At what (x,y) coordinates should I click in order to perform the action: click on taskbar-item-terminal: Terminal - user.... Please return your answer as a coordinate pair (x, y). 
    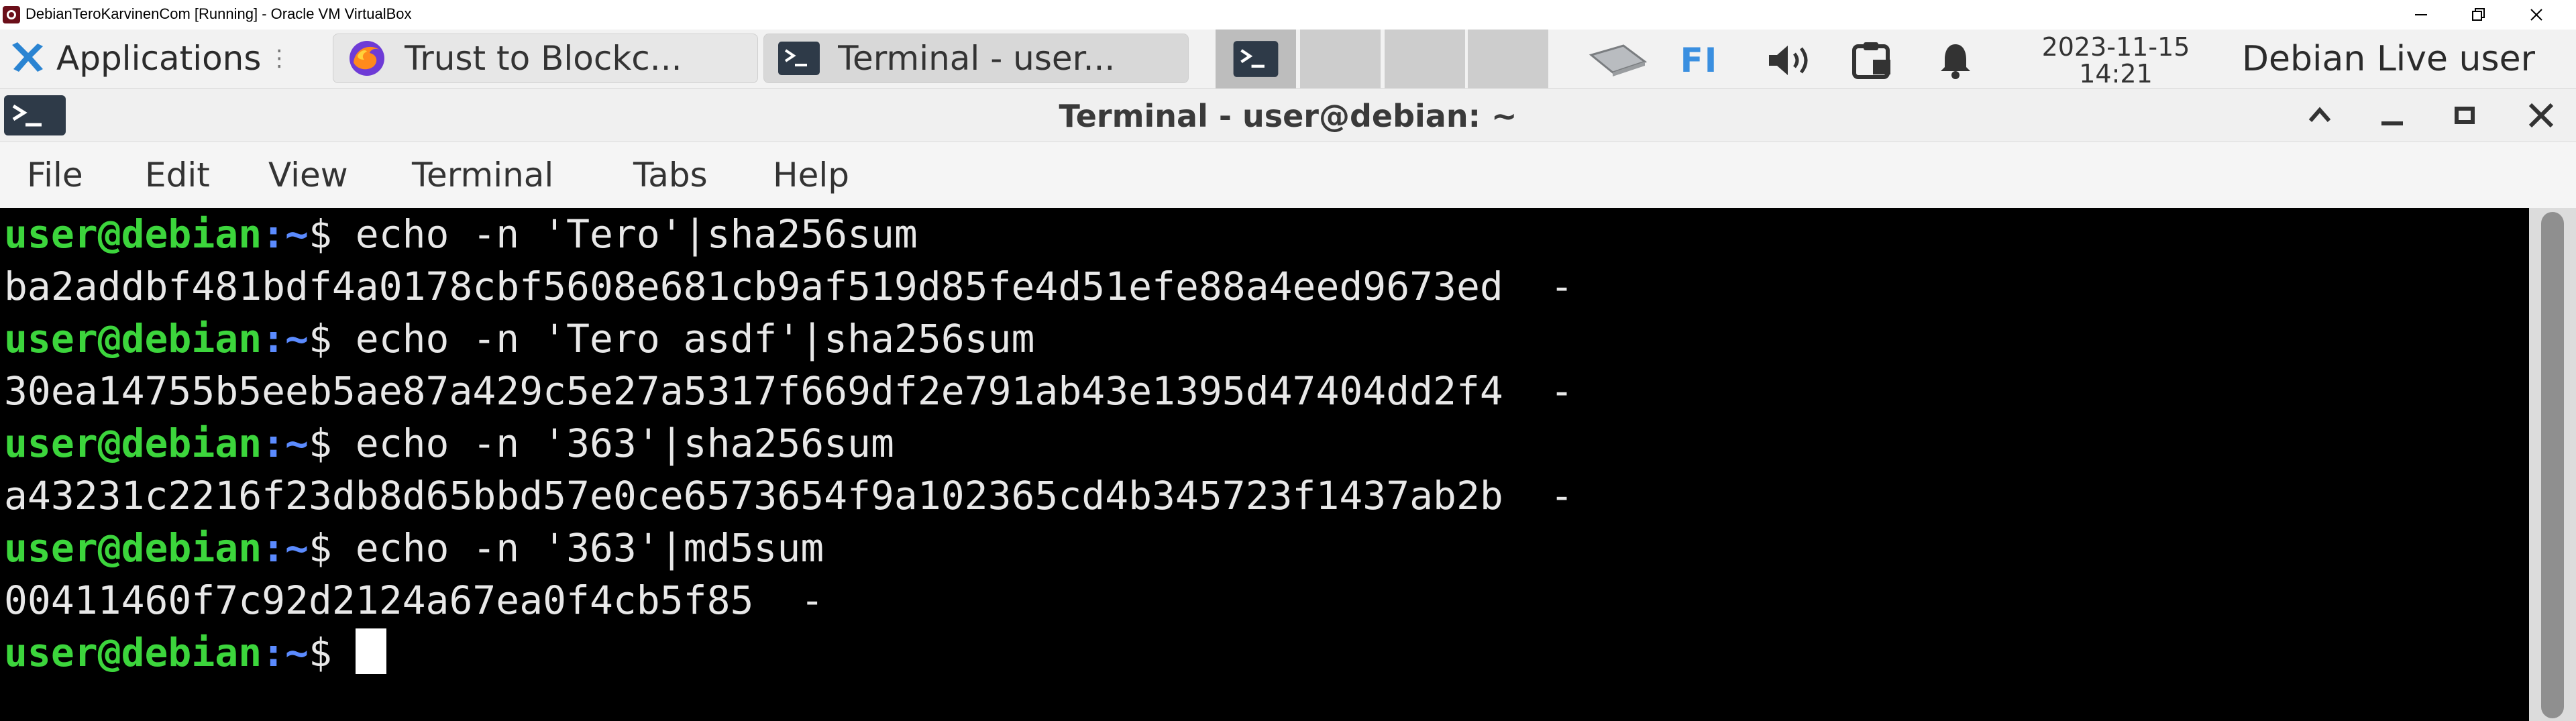
    Looking at the image, I should click on (976, 58).